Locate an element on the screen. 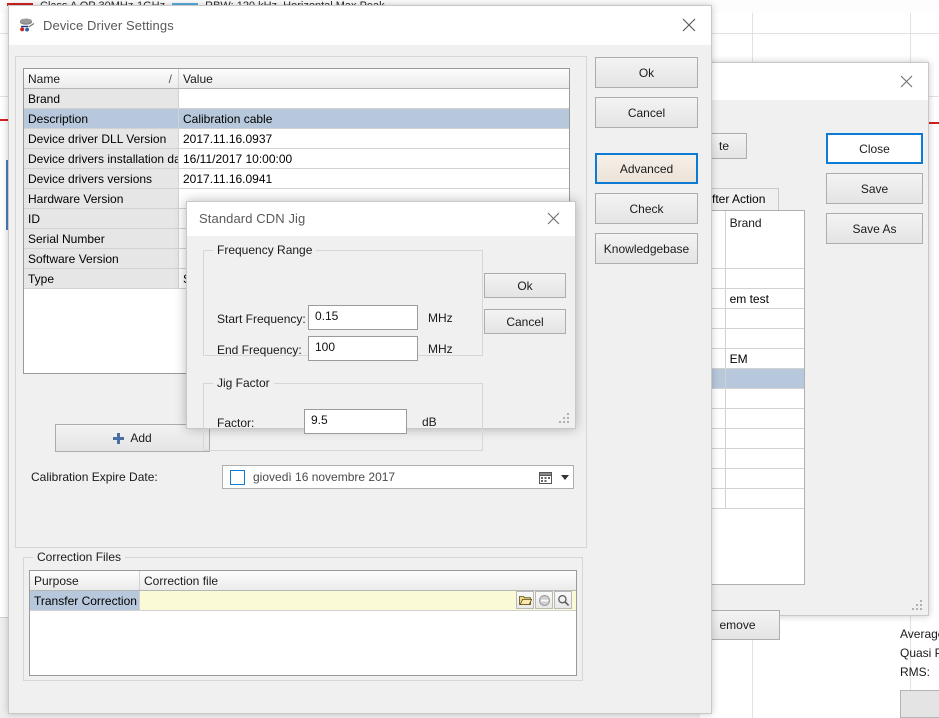 The width and height of the screenshot is (939, 718). cancel-button-label: Cancel is located at coordinates (646, 112).